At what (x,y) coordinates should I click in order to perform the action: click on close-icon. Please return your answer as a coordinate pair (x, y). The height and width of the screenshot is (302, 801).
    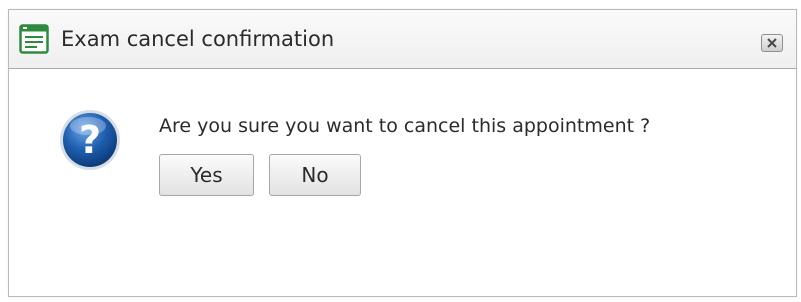
    Looking at the image, I should click on (772, 43).